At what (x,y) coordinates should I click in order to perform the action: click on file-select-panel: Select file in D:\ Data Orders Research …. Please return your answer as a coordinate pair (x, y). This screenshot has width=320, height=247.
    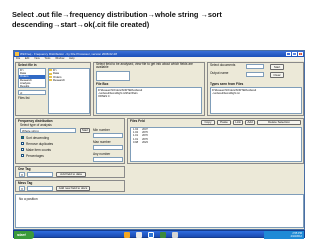
    Looking at the image, I should click on (53, 89).